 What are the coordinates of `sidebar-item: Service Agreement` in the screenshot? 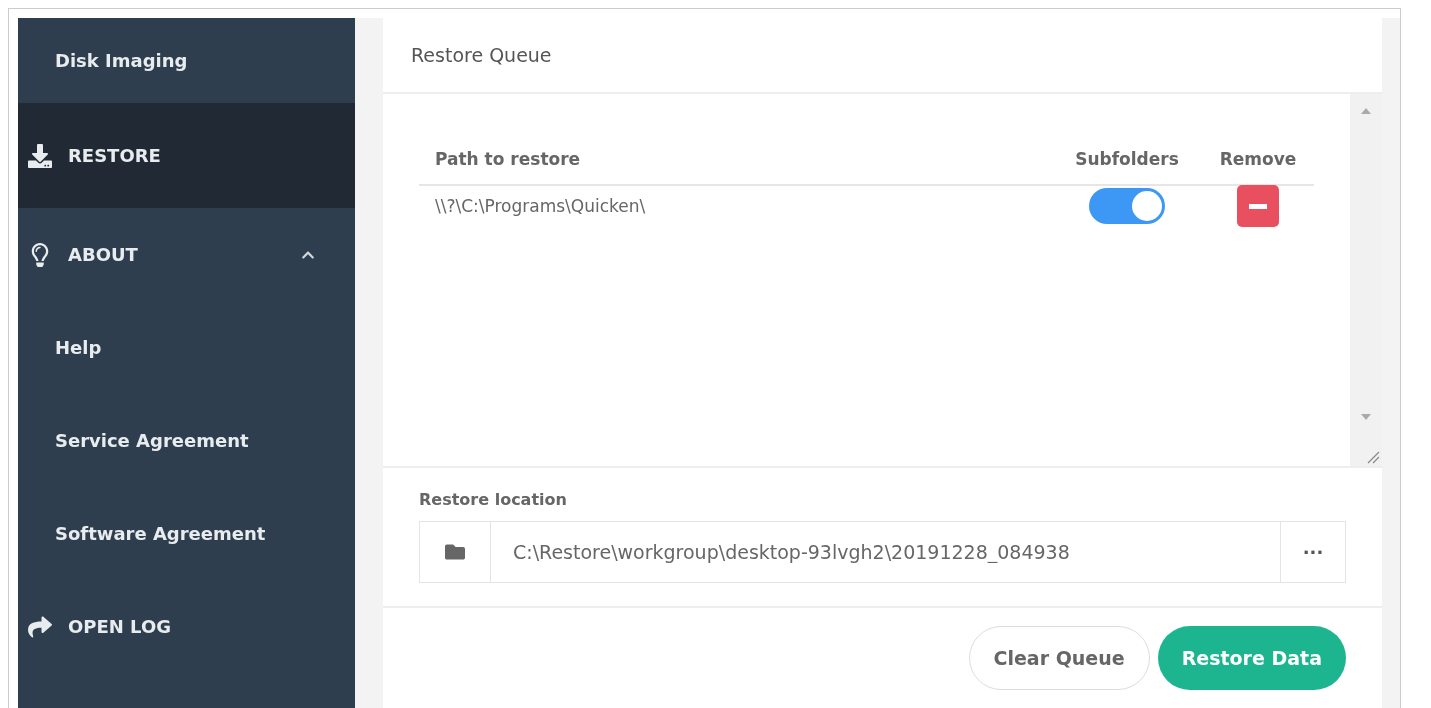 It's located at (186, 440).